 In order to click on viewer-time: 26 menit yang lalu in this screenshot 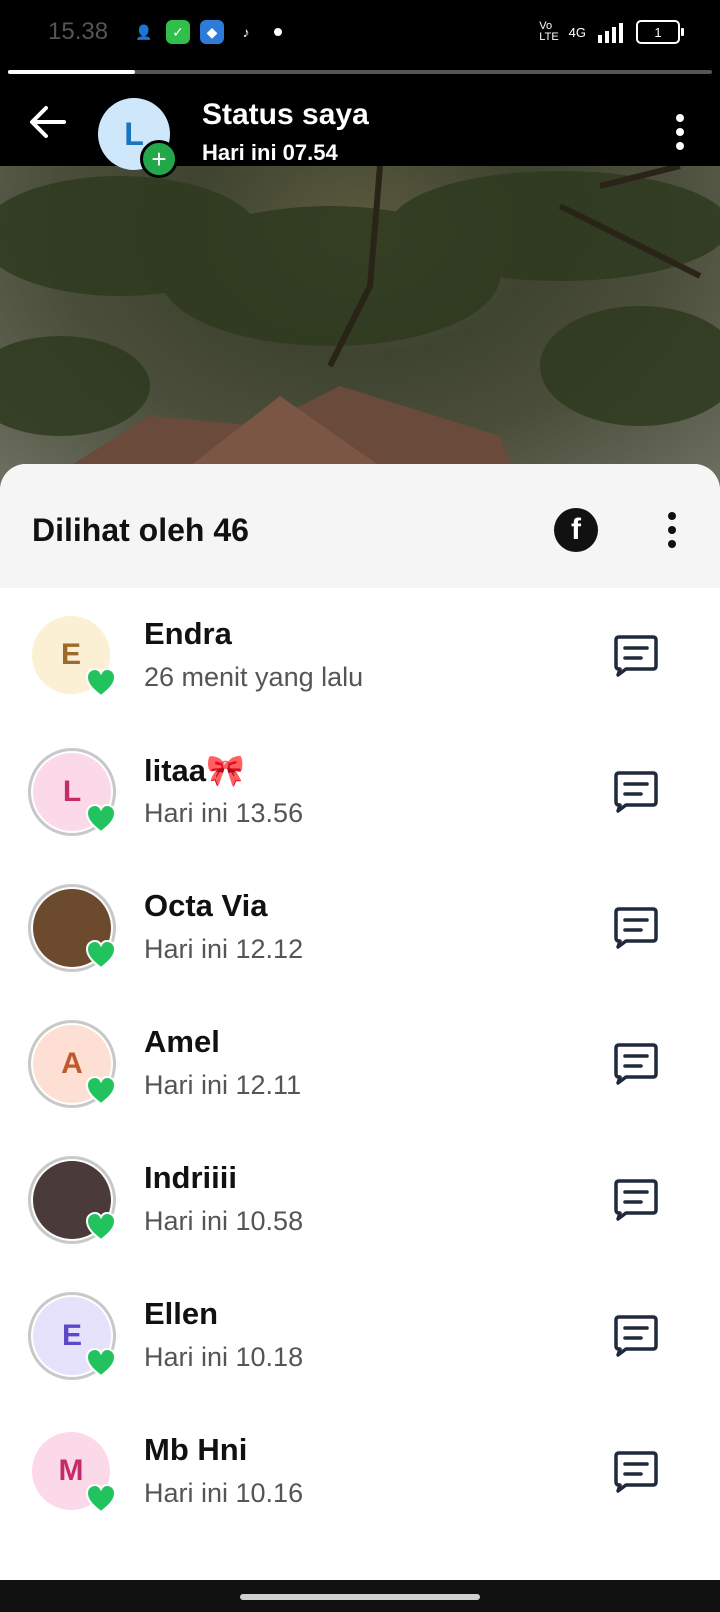, I will do `click(254, 677)`.